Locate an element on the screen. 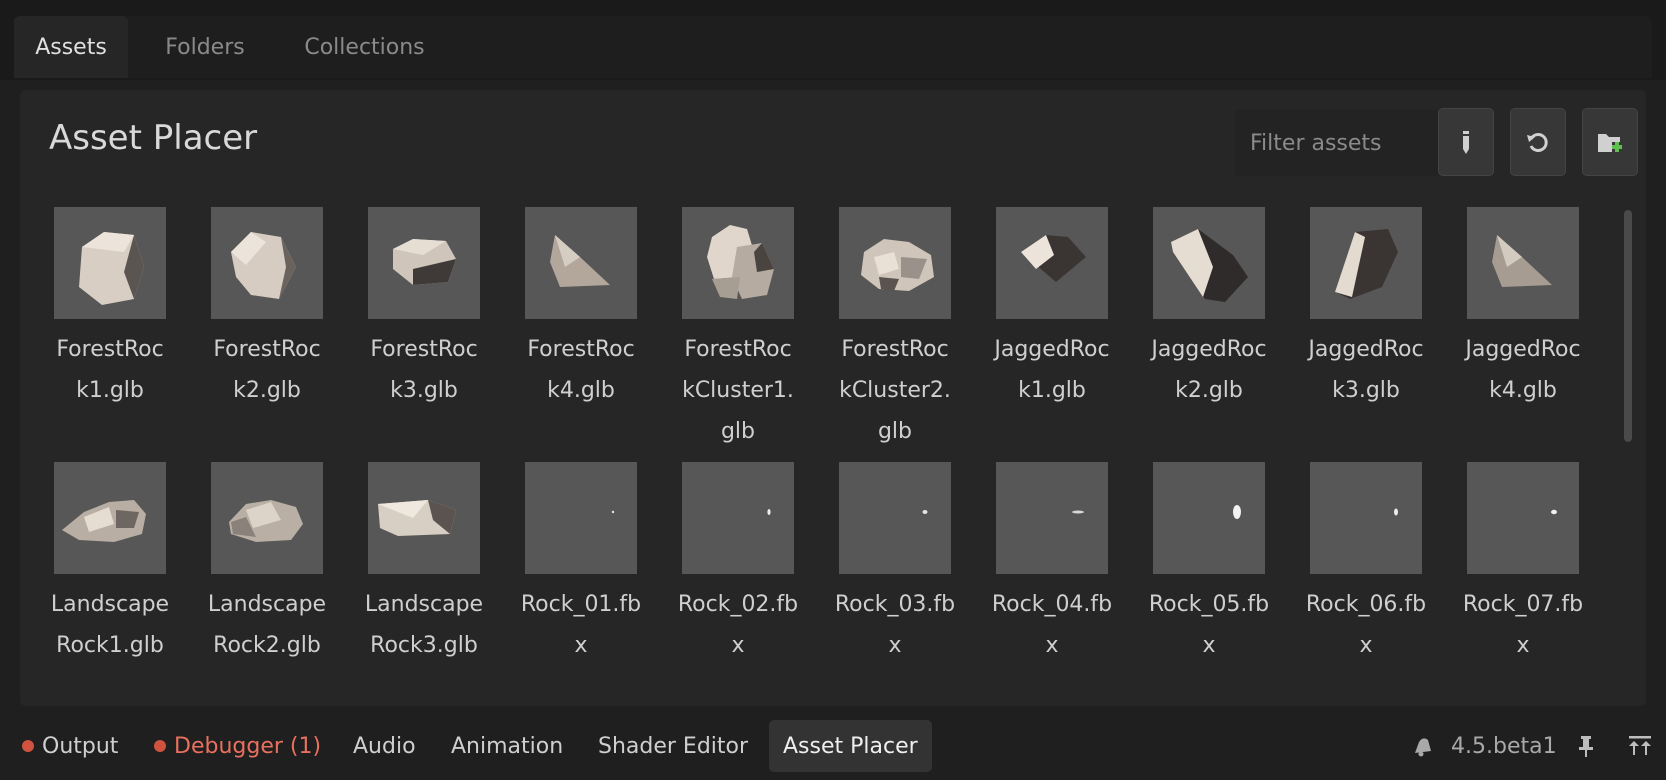  tab-folders: Folders is located at coordinates (205, 47).